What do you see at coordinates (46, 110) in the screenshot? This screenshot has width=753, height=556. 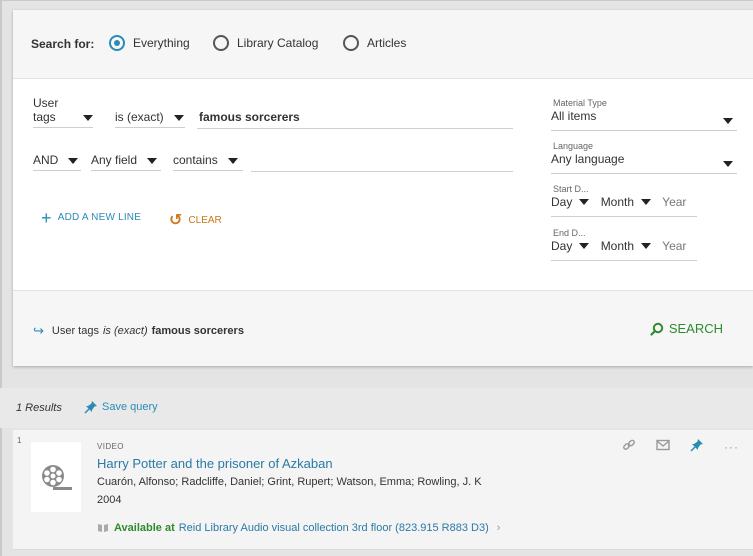 I see `line1-field-value: User tags` at bounding box center [46, 110].